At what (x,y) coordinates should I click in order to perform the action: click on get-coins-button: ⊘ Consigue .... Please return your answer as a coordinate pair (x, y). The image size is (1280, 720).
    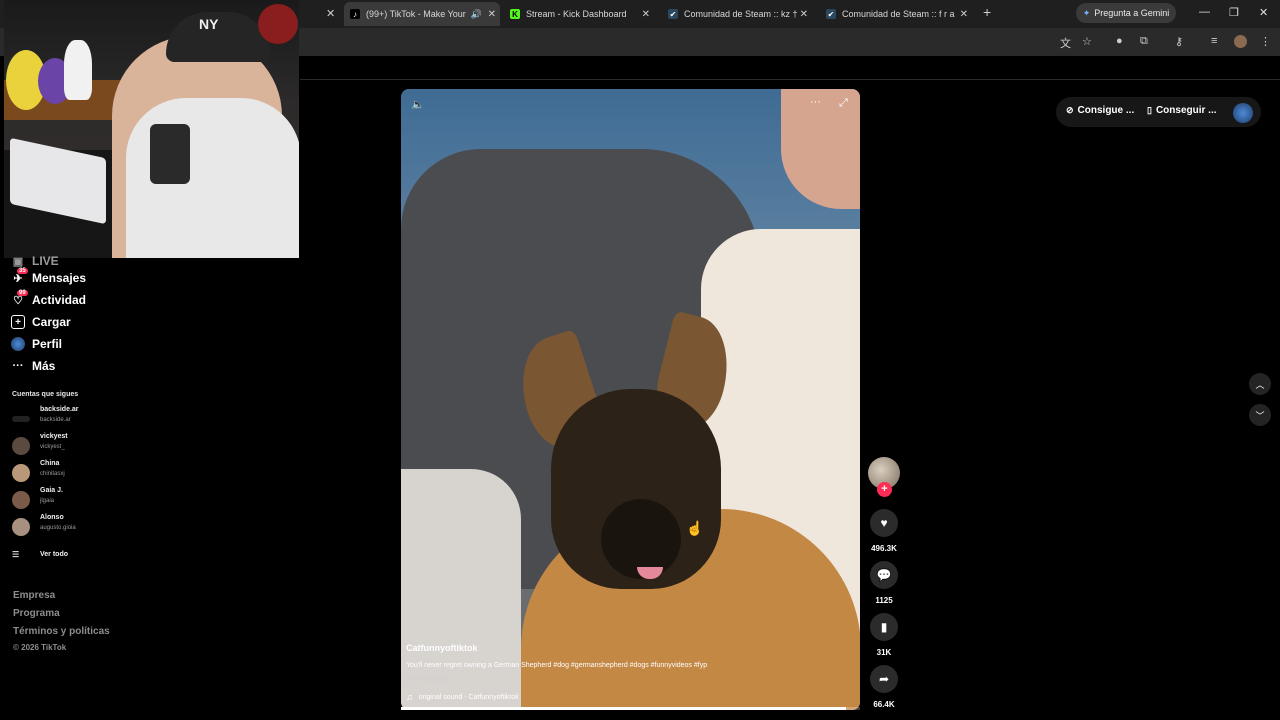
    Looking at the image, I should click on (1100, 110).